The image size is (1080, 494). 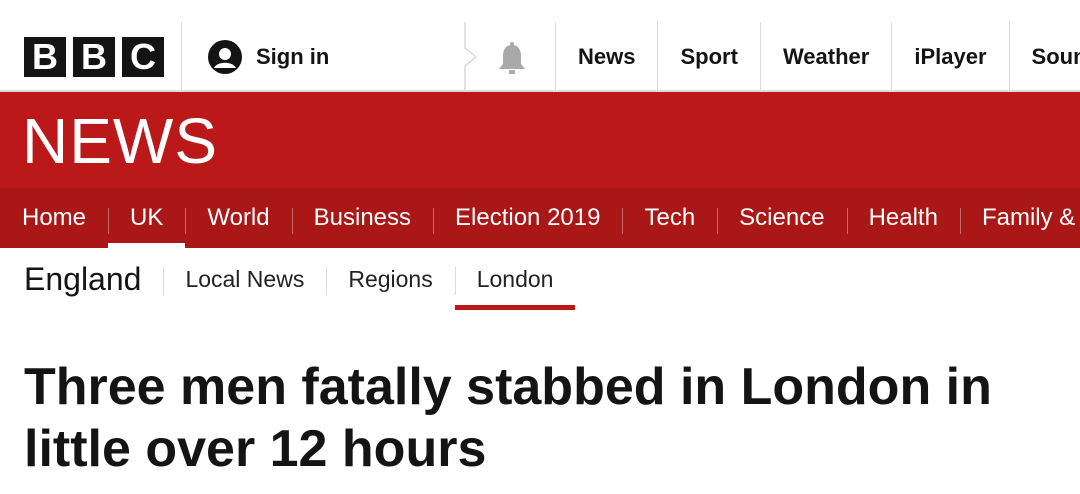 I want to click on nav-world: World, so click(x=238, y=218).